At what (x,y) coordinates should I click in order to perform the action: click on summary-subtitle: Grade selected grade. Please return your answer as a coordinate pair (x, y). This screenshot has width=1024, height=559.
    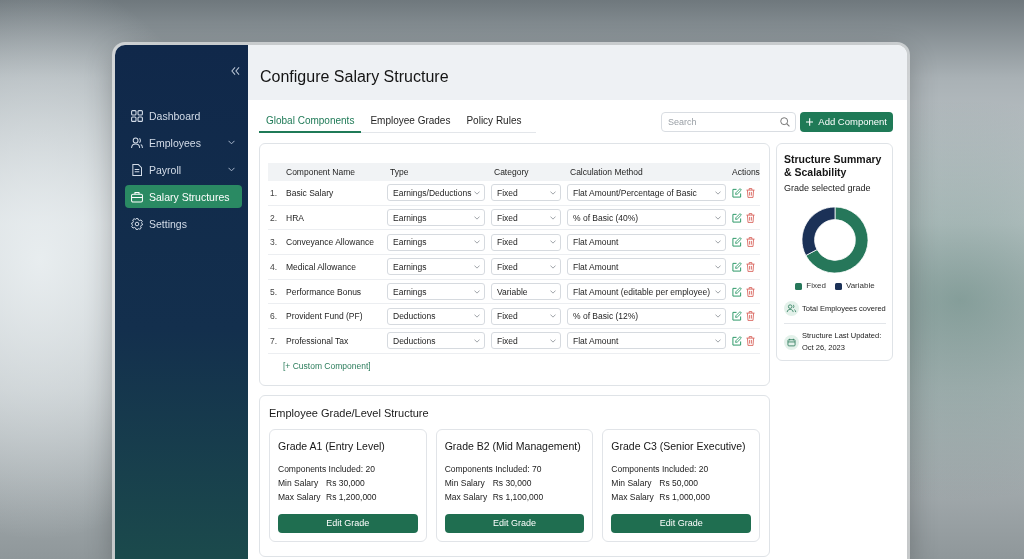
    Looking at the image, I should click on (828, 188).